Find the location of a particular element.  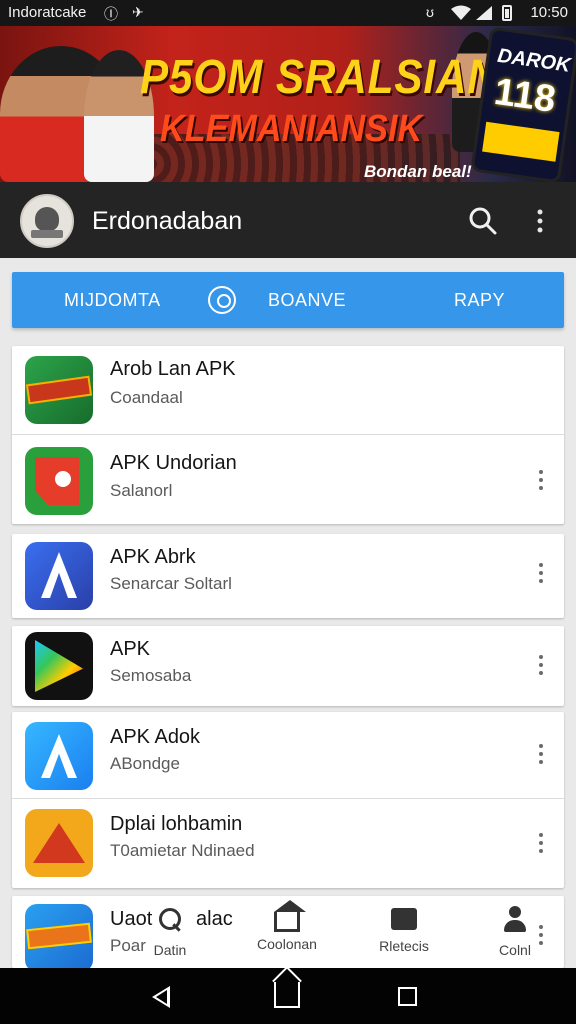

page-title: Erdonadaban is located at coordinates (167, 221).